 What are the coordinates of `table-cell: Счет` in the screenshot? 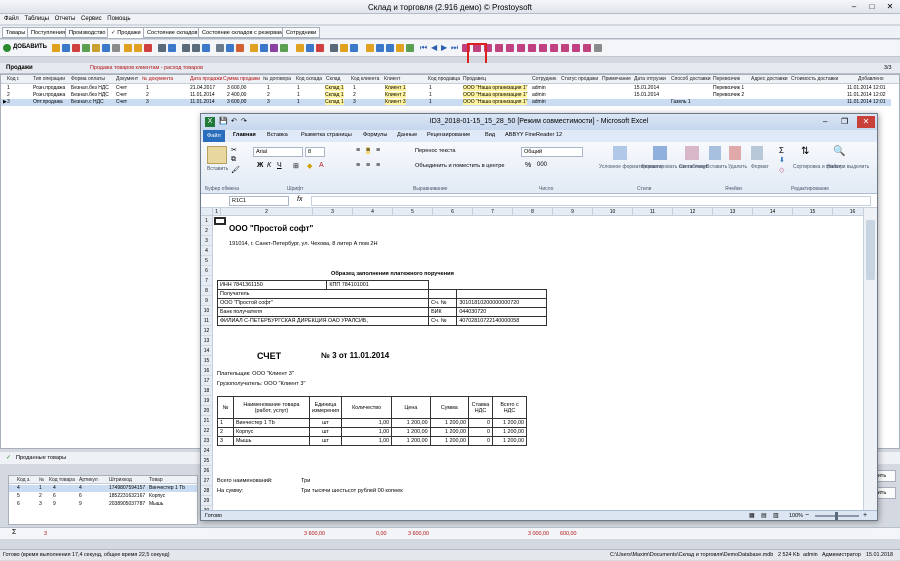 It's located at (121, 102).